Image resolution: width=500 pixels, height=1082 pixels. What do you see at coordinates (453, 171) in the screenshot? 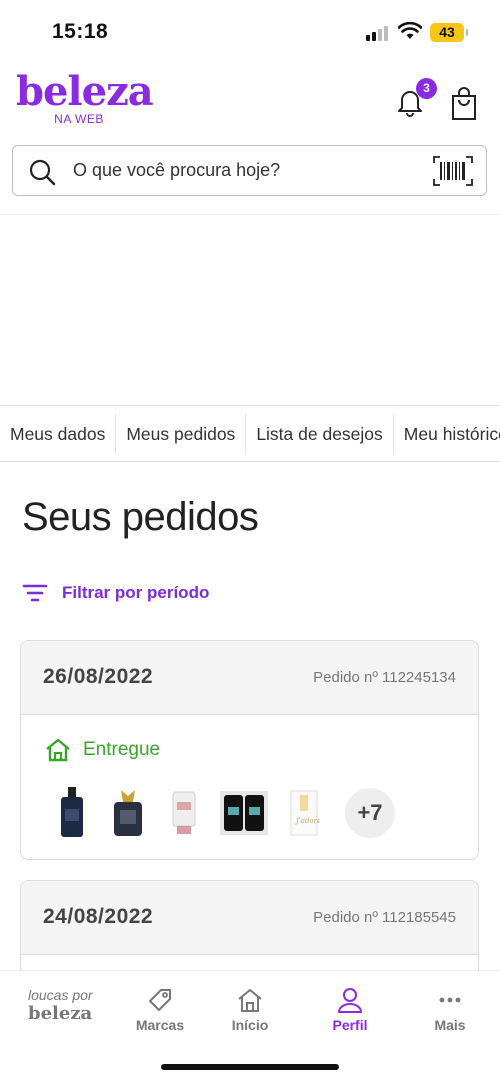
I see `barcode-scanner-icon` at bounding box center [453, 171].